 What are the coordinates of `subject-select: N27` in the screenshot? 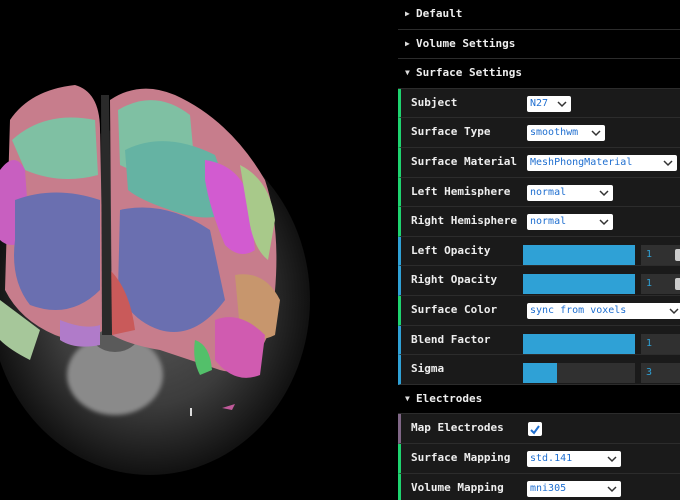 It's located at (549, 103).